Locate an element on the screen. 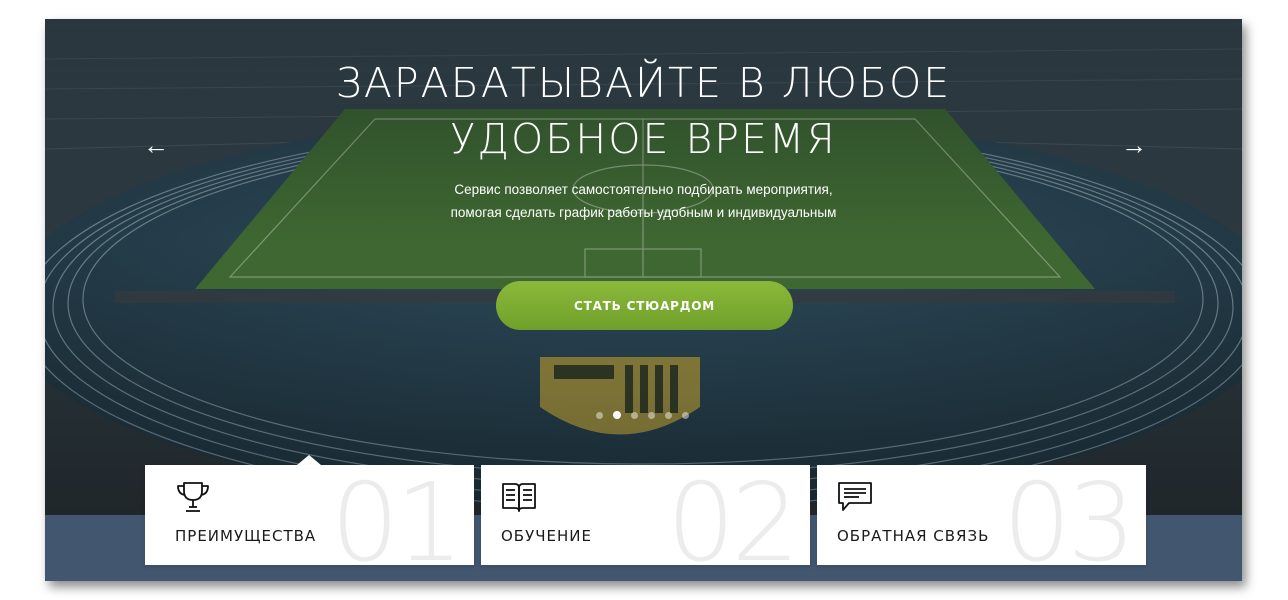  card-label: ОБУЧЕНИЕ is located at coordinates (546, 536).